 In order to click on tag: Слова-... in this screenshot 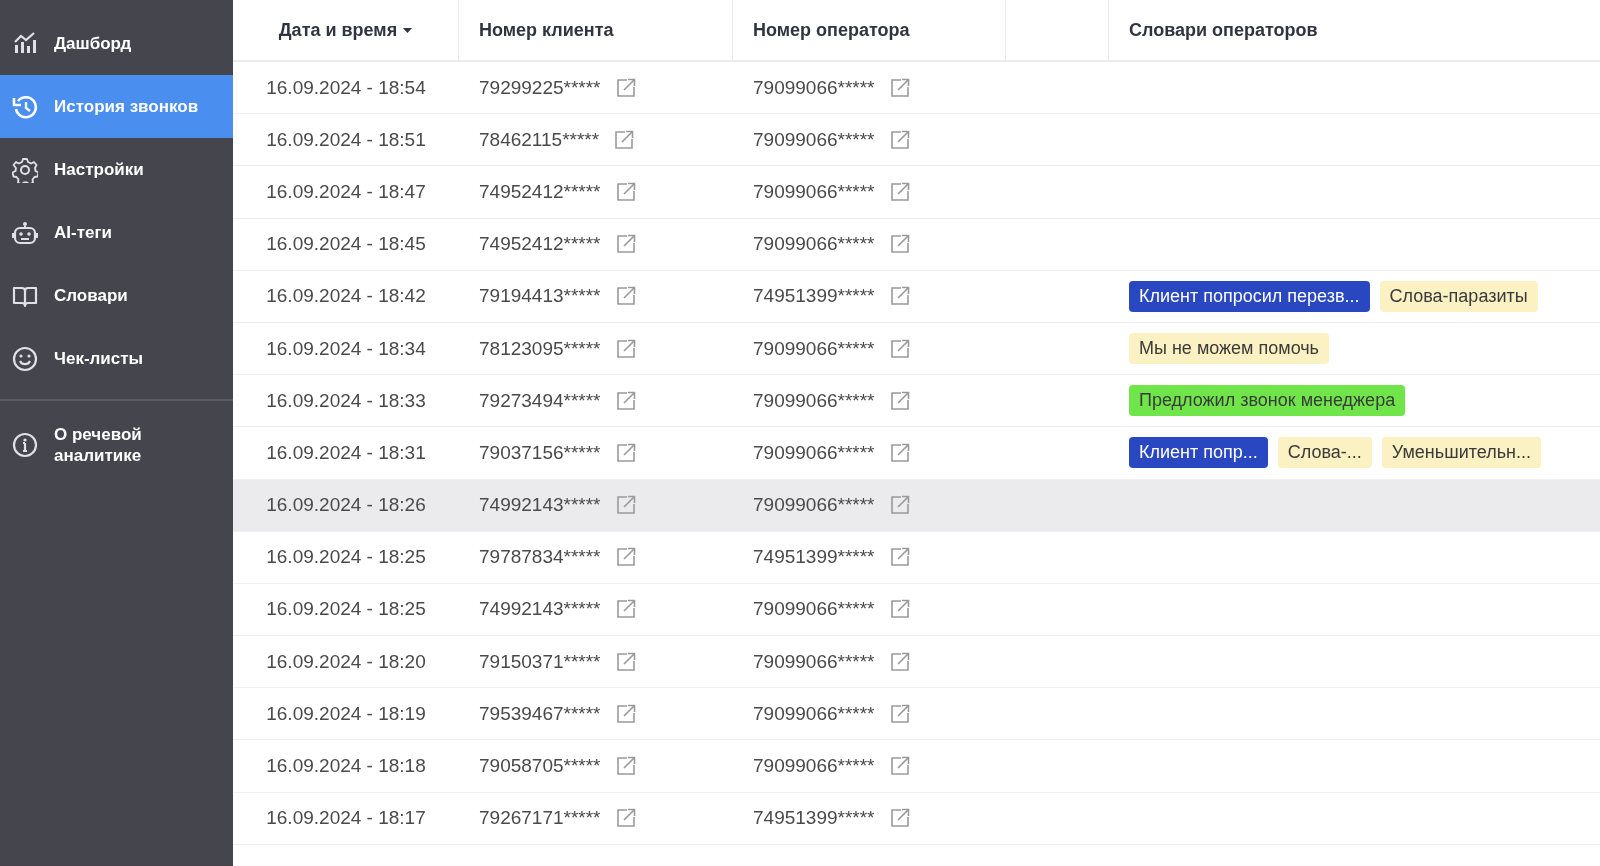, I will do `click(1324, 453)`.